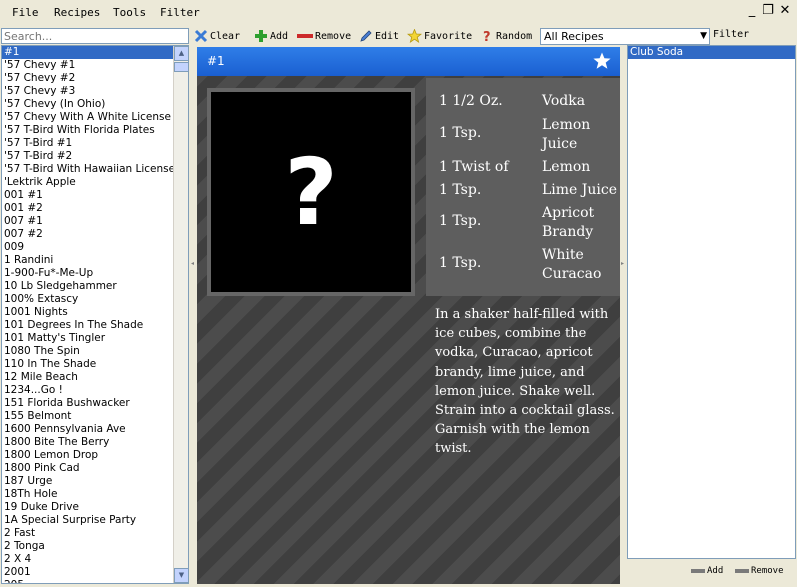  What do you see at coordinates (88, 78) in the screenshot?
I see `recipe-list-item: '57 Chevy #2` at bounding box center [88, 78].